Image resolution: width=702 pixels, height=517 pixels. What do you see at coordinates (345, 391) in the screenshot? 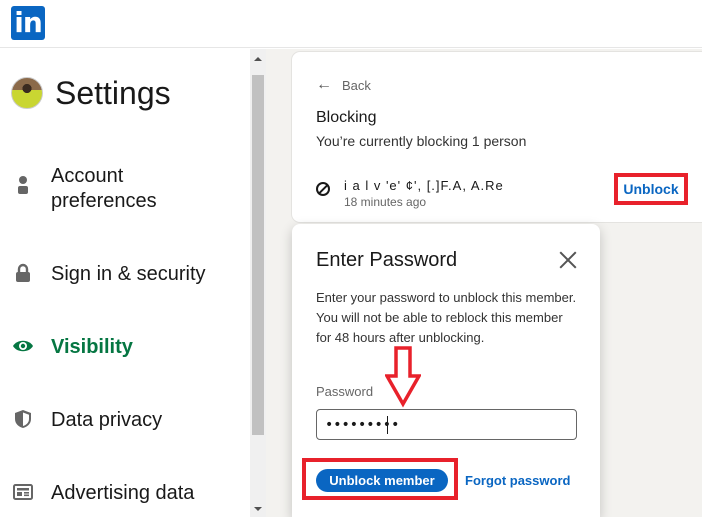
I see `password-label: Password` at bounding box center [345, 391].